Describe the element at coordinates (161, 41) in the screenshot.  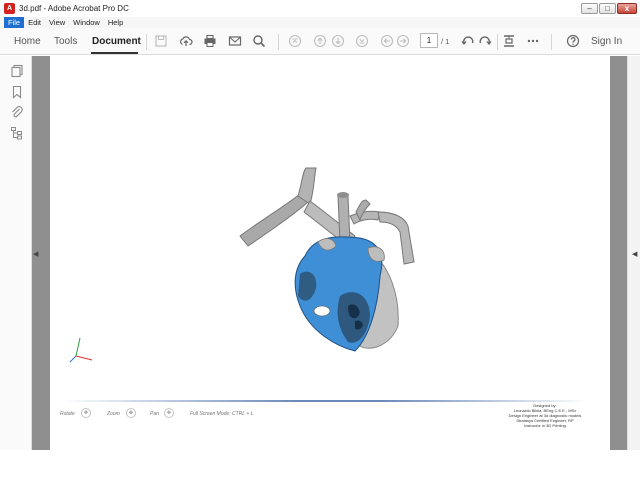
I see `save-icon` at that location.